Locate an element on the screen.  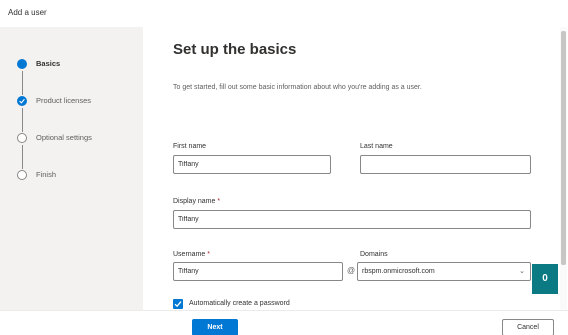
step-label: Product licenses is located at coordinates (64, 100).